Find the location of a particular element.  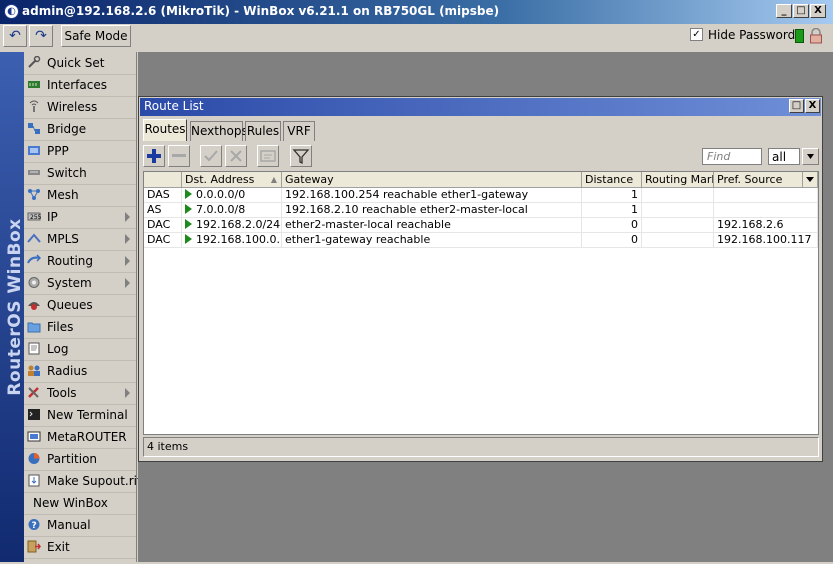

cross-icon is located at coordinates (236, 156).